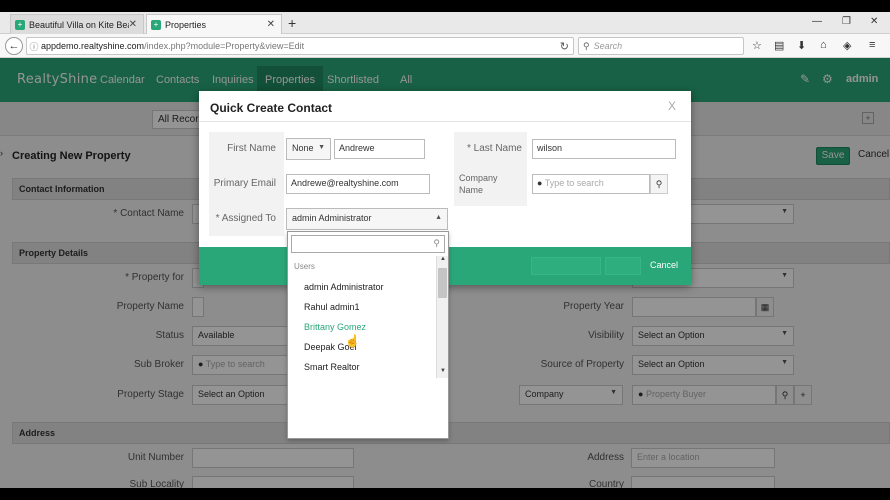 The height and width of the screenshot is (500, 890). Describe the element at coordinates (304, 266) in the screenshot. I see `dropdown-group-label: Users` at that location.